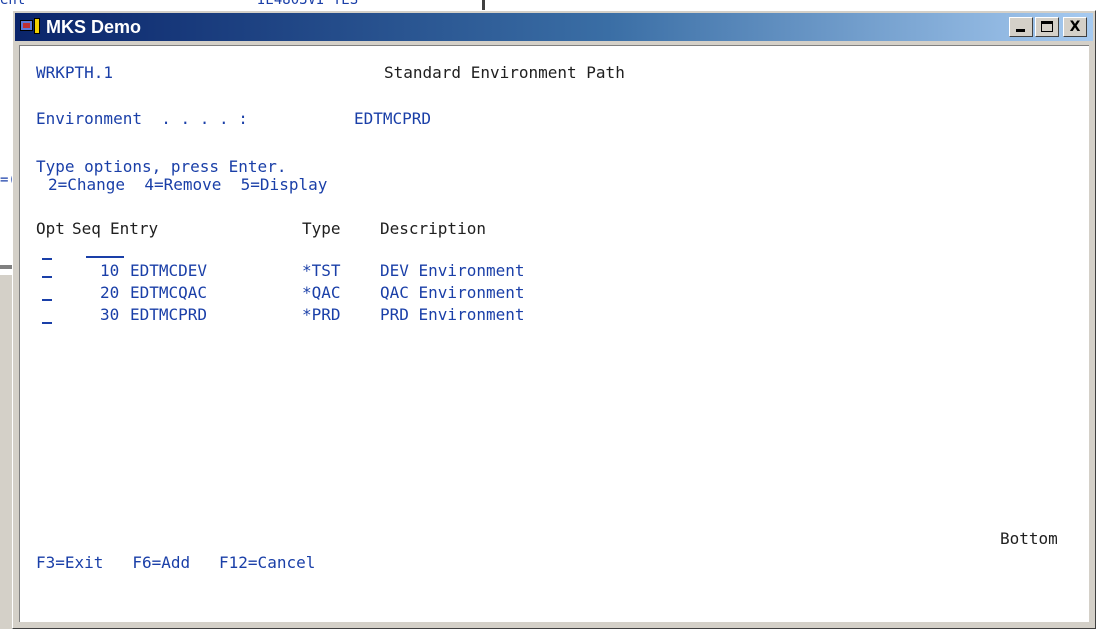 The height and width of the screenshot is (629, 1096). I want to click on row-seq: 10, so click(110, 270).